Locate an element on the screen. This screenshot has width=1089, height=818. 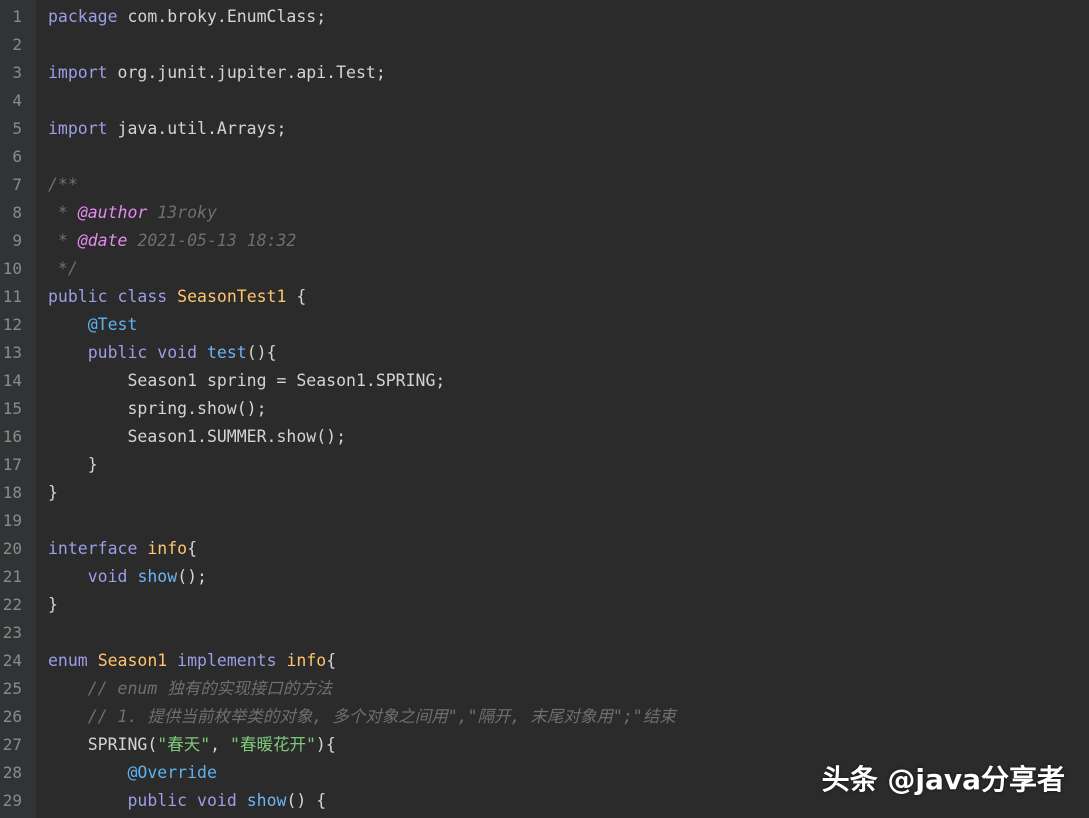
code-text: * @author 13roky is located at coordinates (132, 213).